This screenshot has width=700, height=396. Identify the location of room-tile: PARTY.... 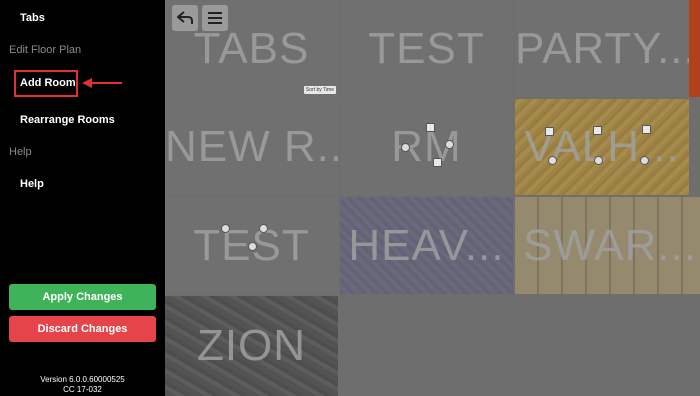
(602, 48).